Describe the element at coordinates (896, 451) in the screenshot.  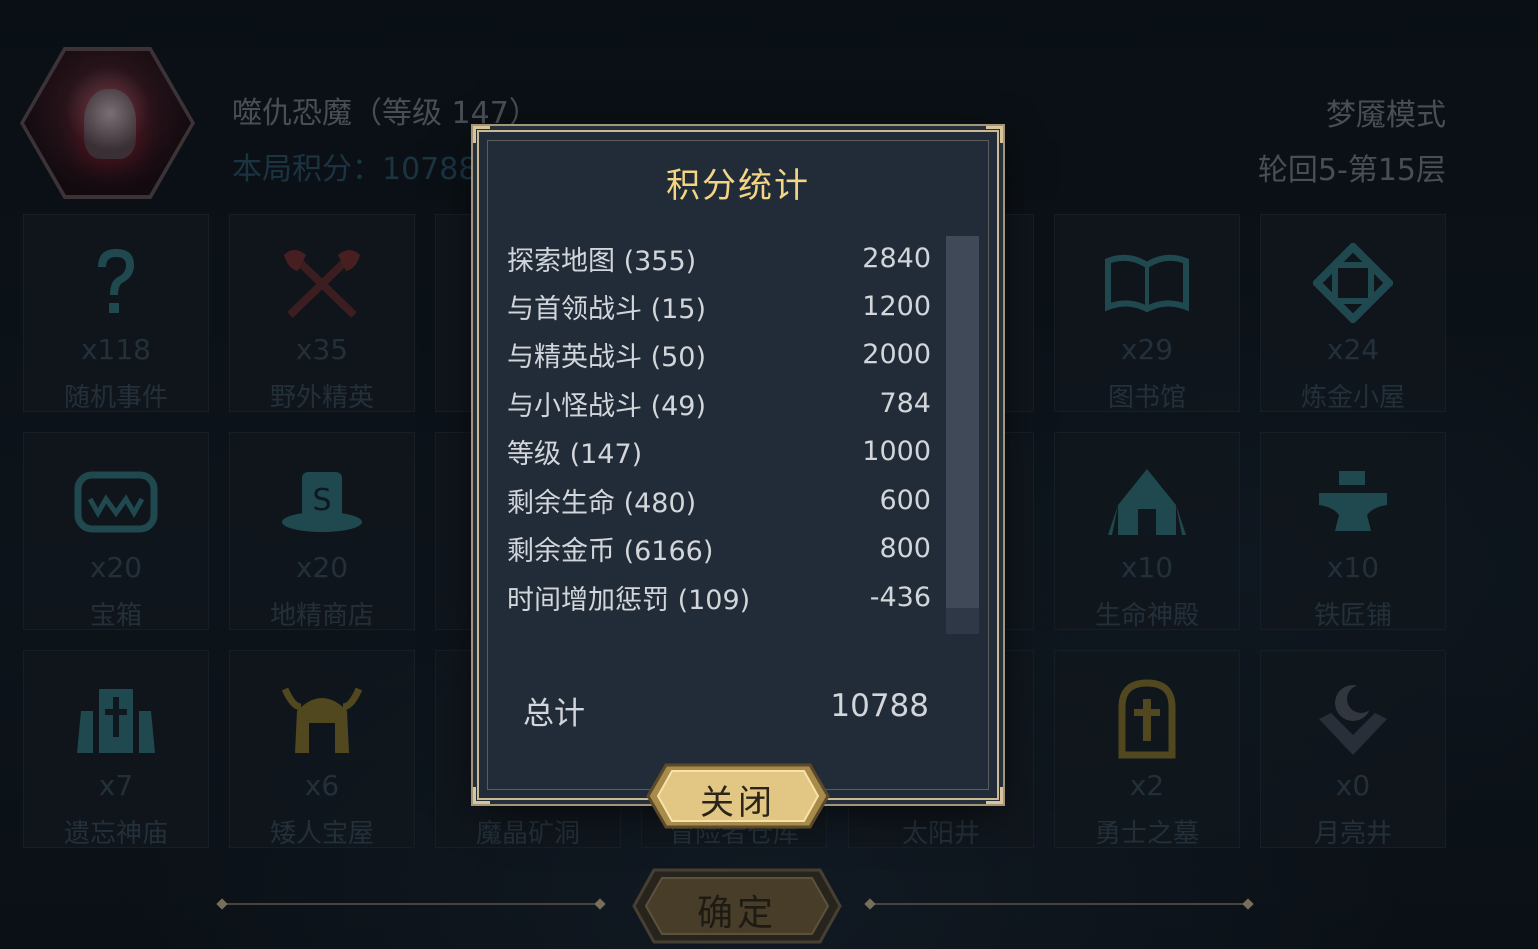
I see `score-row-value: 1000` at that location.